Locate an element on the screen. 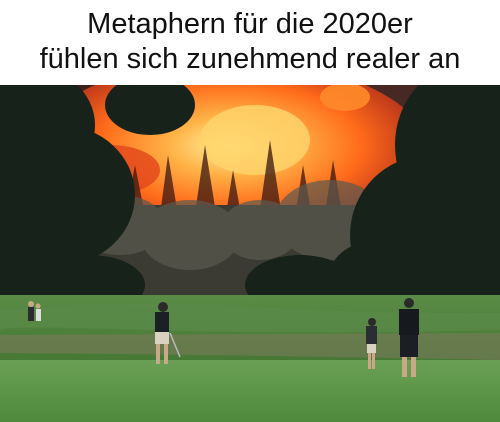  caption-line-1: Metaphern für die 2020er is located at coordinates (250, 24).